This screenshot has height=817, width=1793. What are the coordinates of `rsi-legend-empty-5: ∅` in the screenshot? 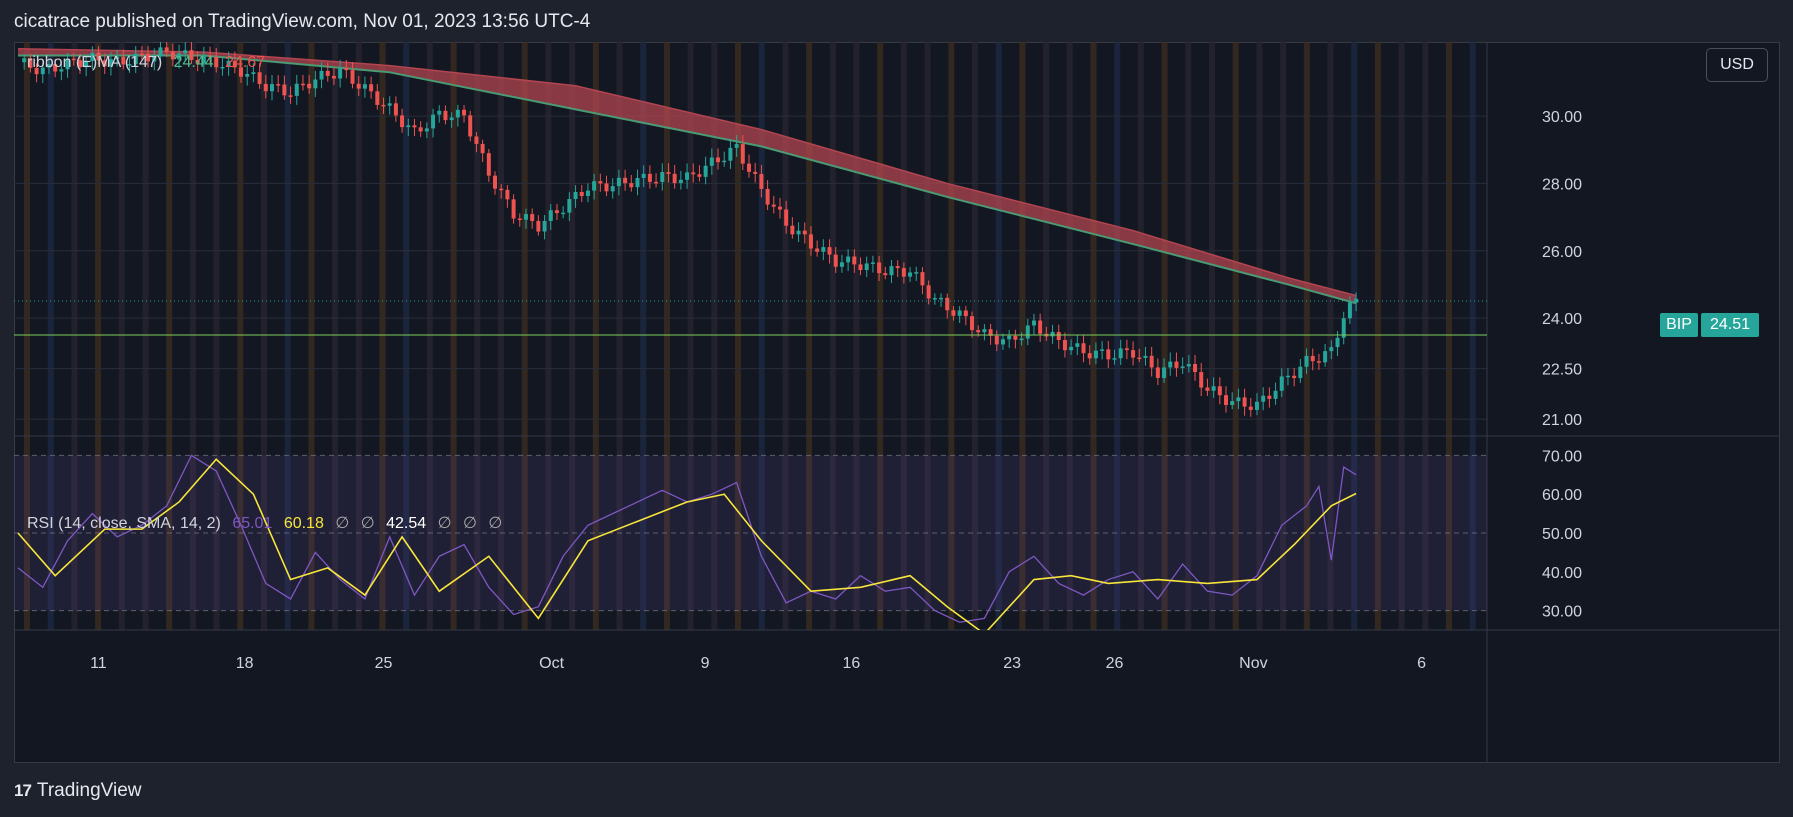 It's located at (495, 523).